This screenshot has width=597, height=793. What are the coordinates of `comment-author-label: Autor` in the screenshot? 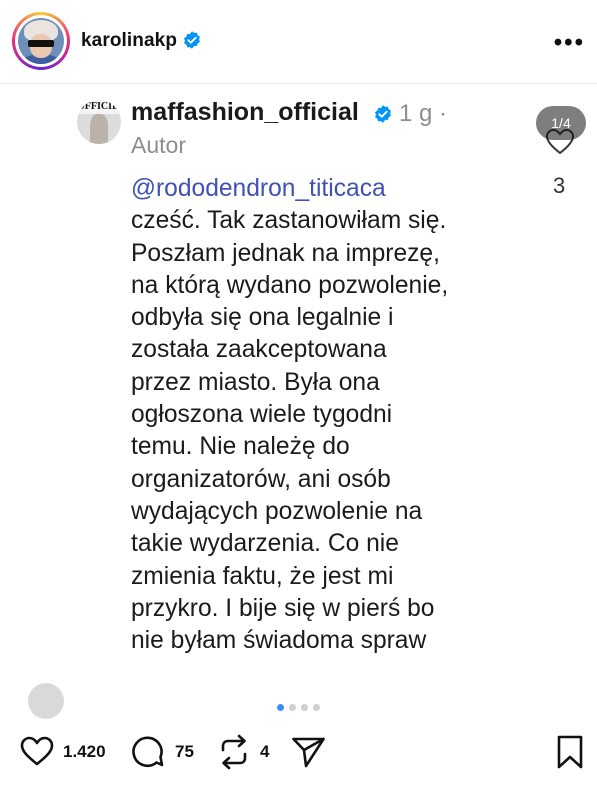 It's located at (158, 145).